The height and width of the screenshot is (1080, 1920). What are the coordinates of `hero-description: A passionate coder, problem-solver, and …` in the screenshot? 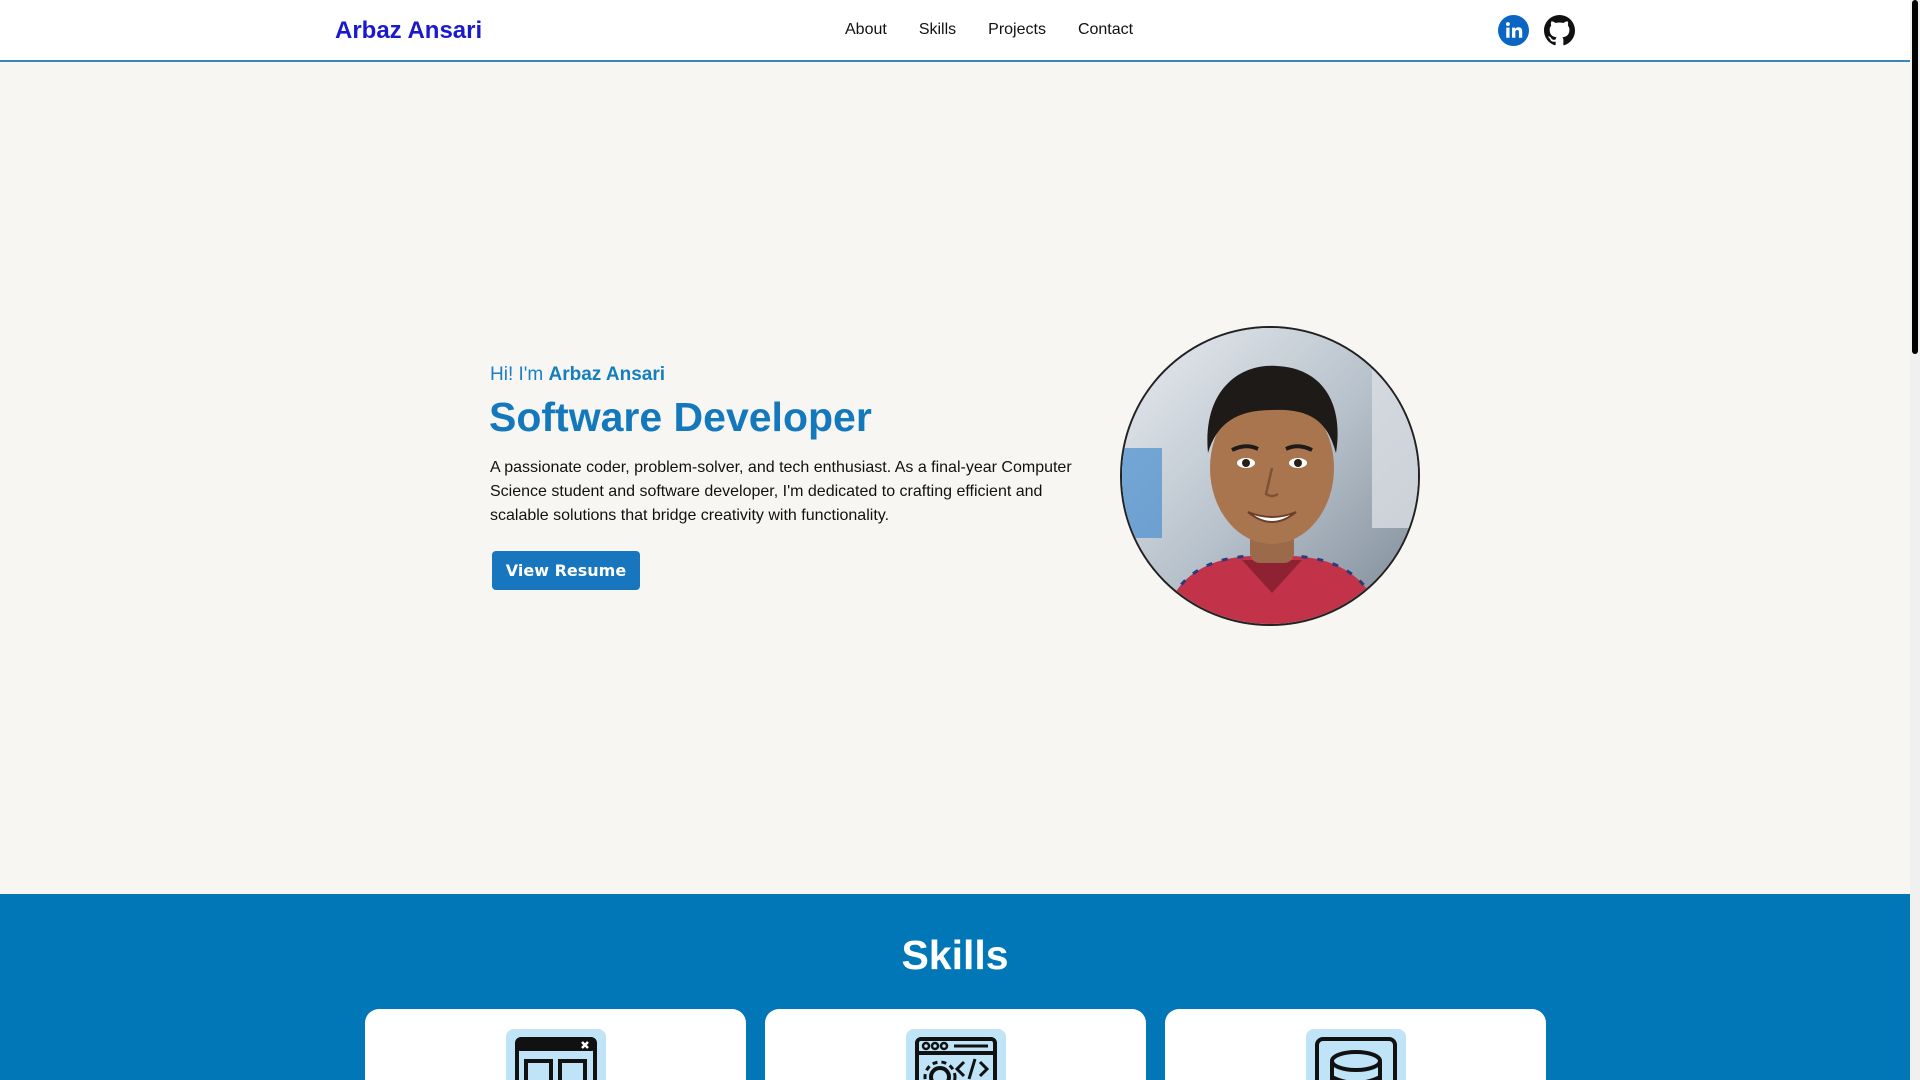 It's located at (781, 491).